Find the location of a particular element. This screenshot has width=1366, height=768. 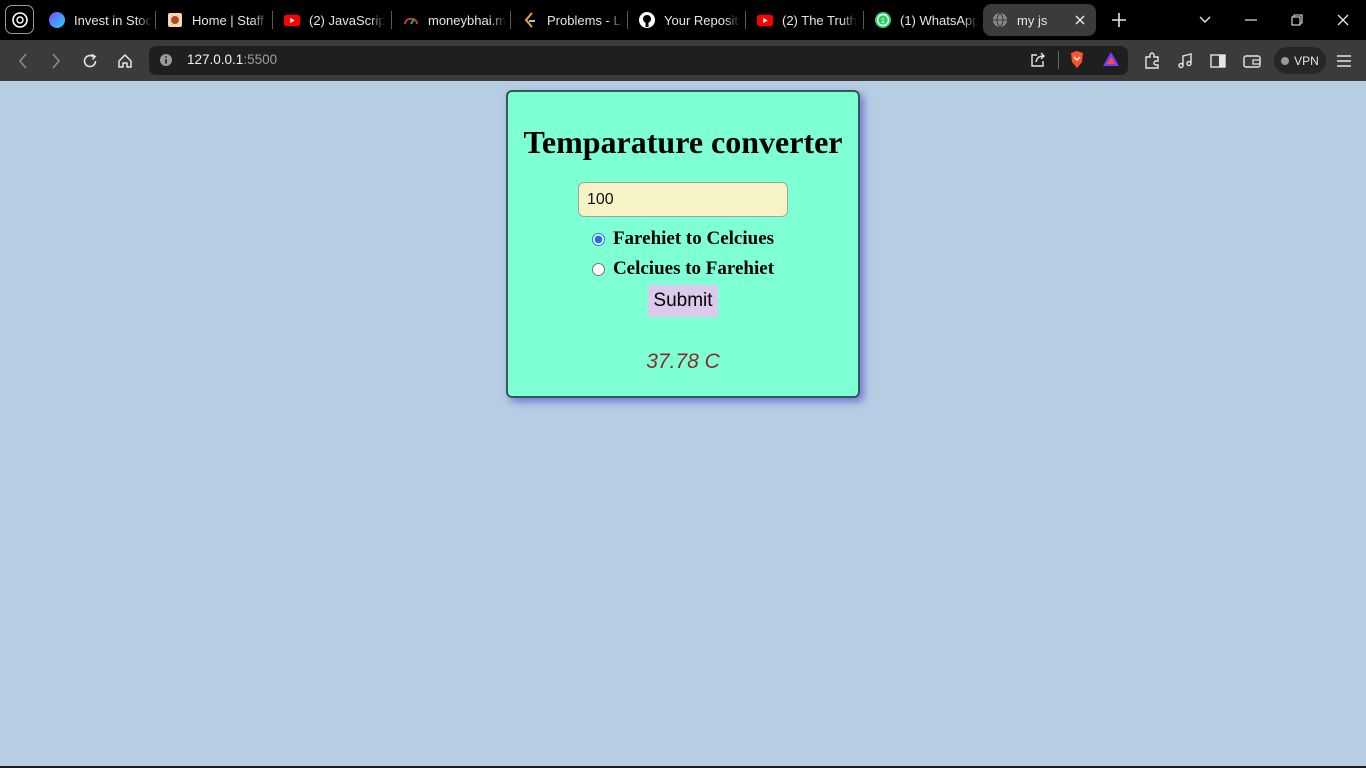

moneybhai-icon is located at coordinates (411, 20).